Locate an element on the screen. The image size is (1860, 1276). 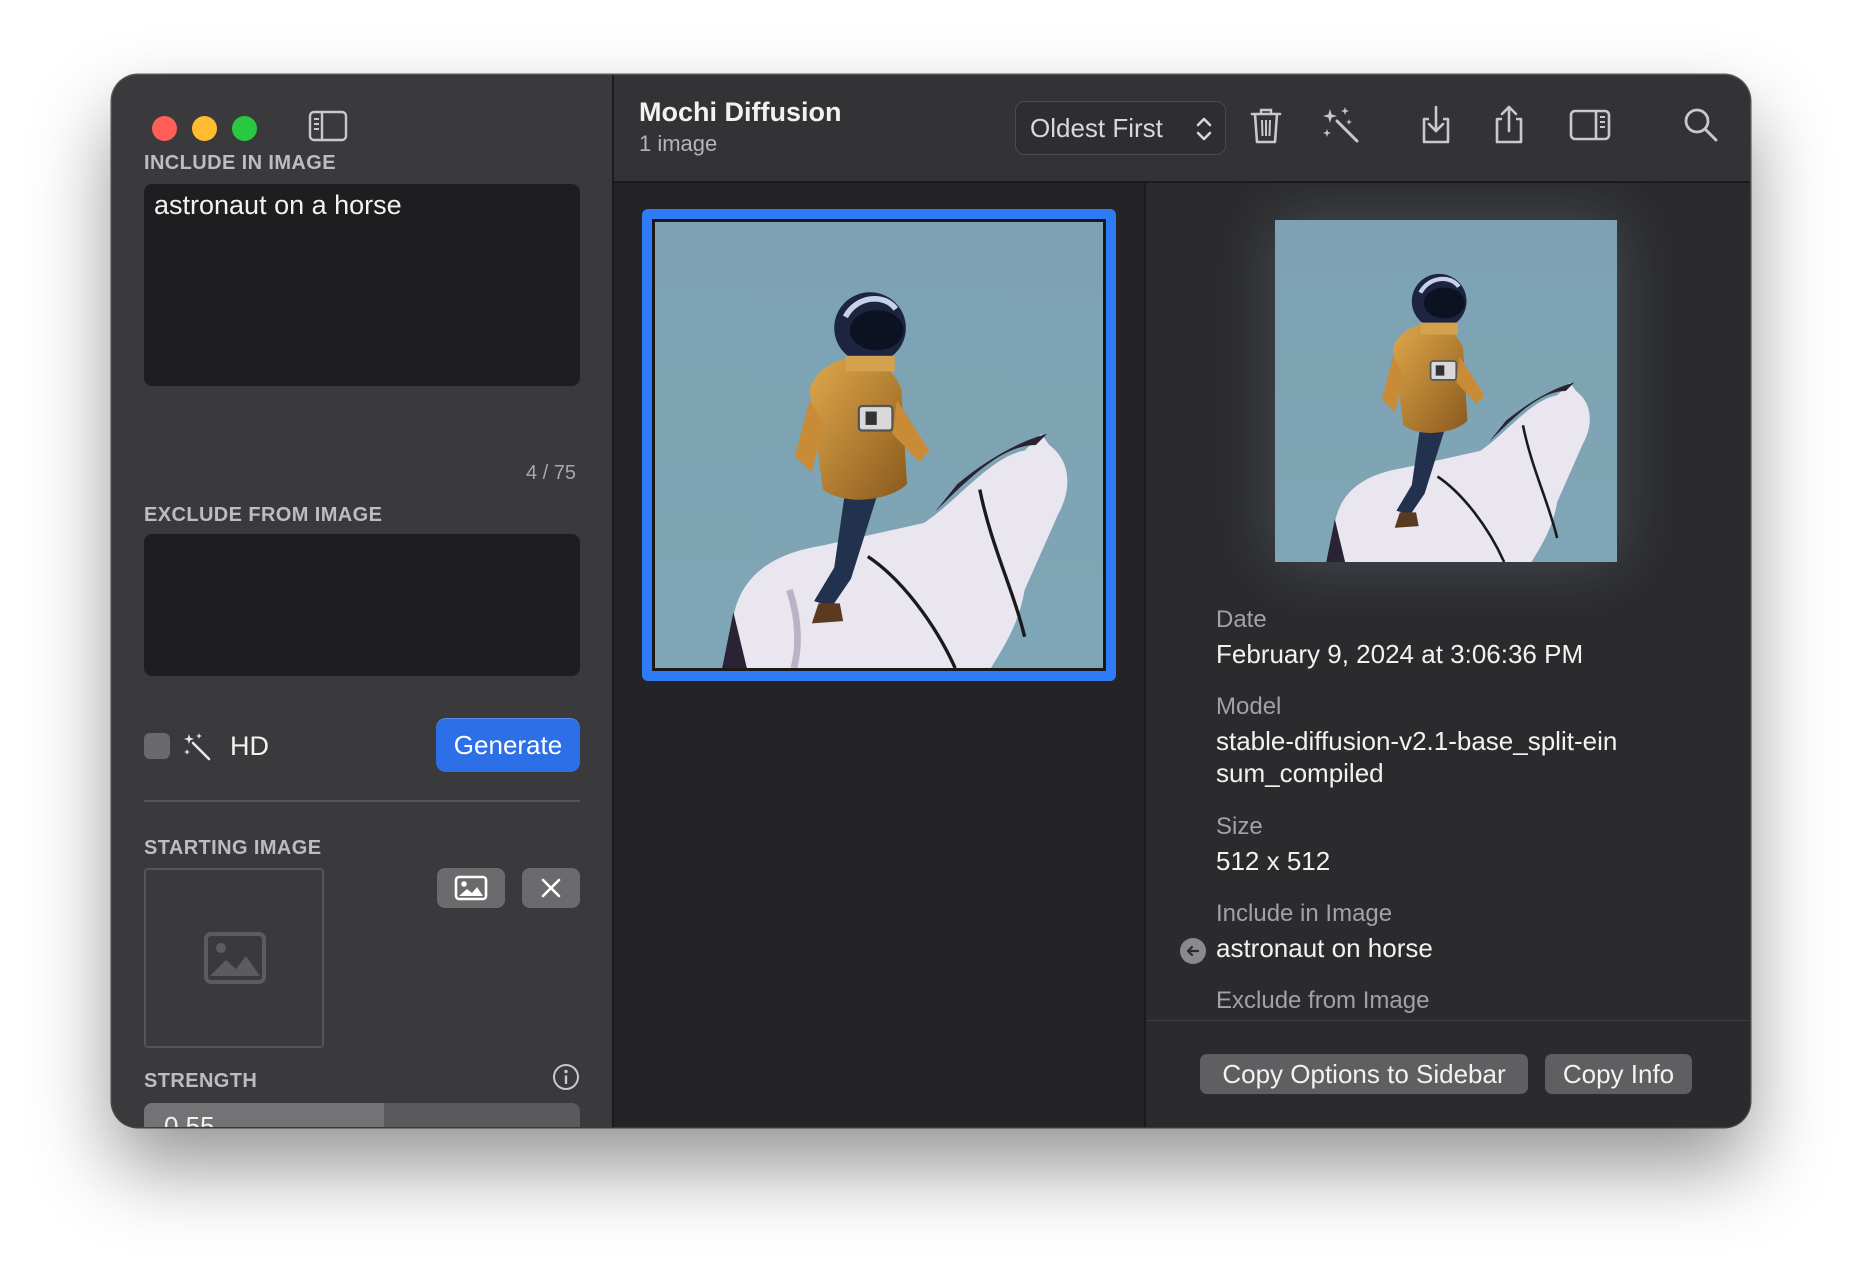
exclude-field: Exclude from Image is located at coordinates (1322, 1001).